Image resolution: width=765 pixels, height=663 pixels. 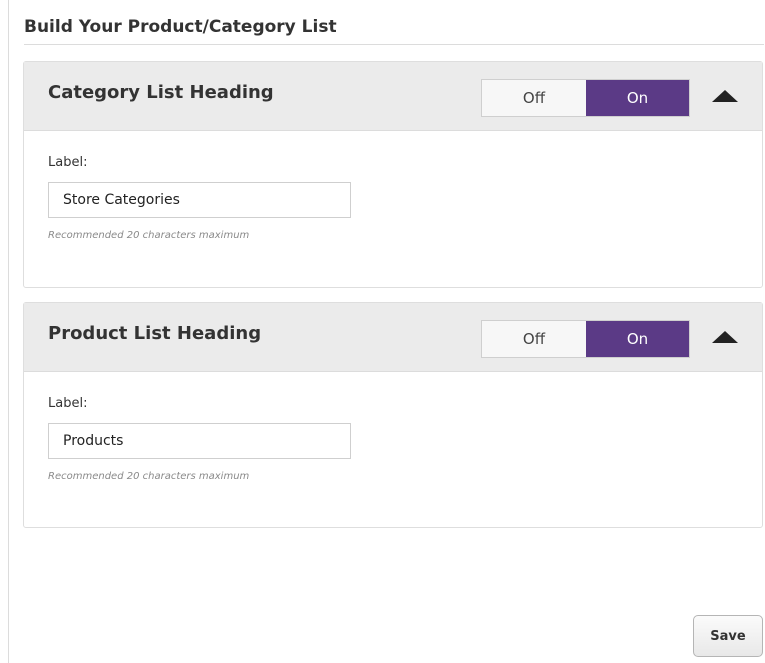 I want to click on save-button: Save, so click(x=728, y=636).